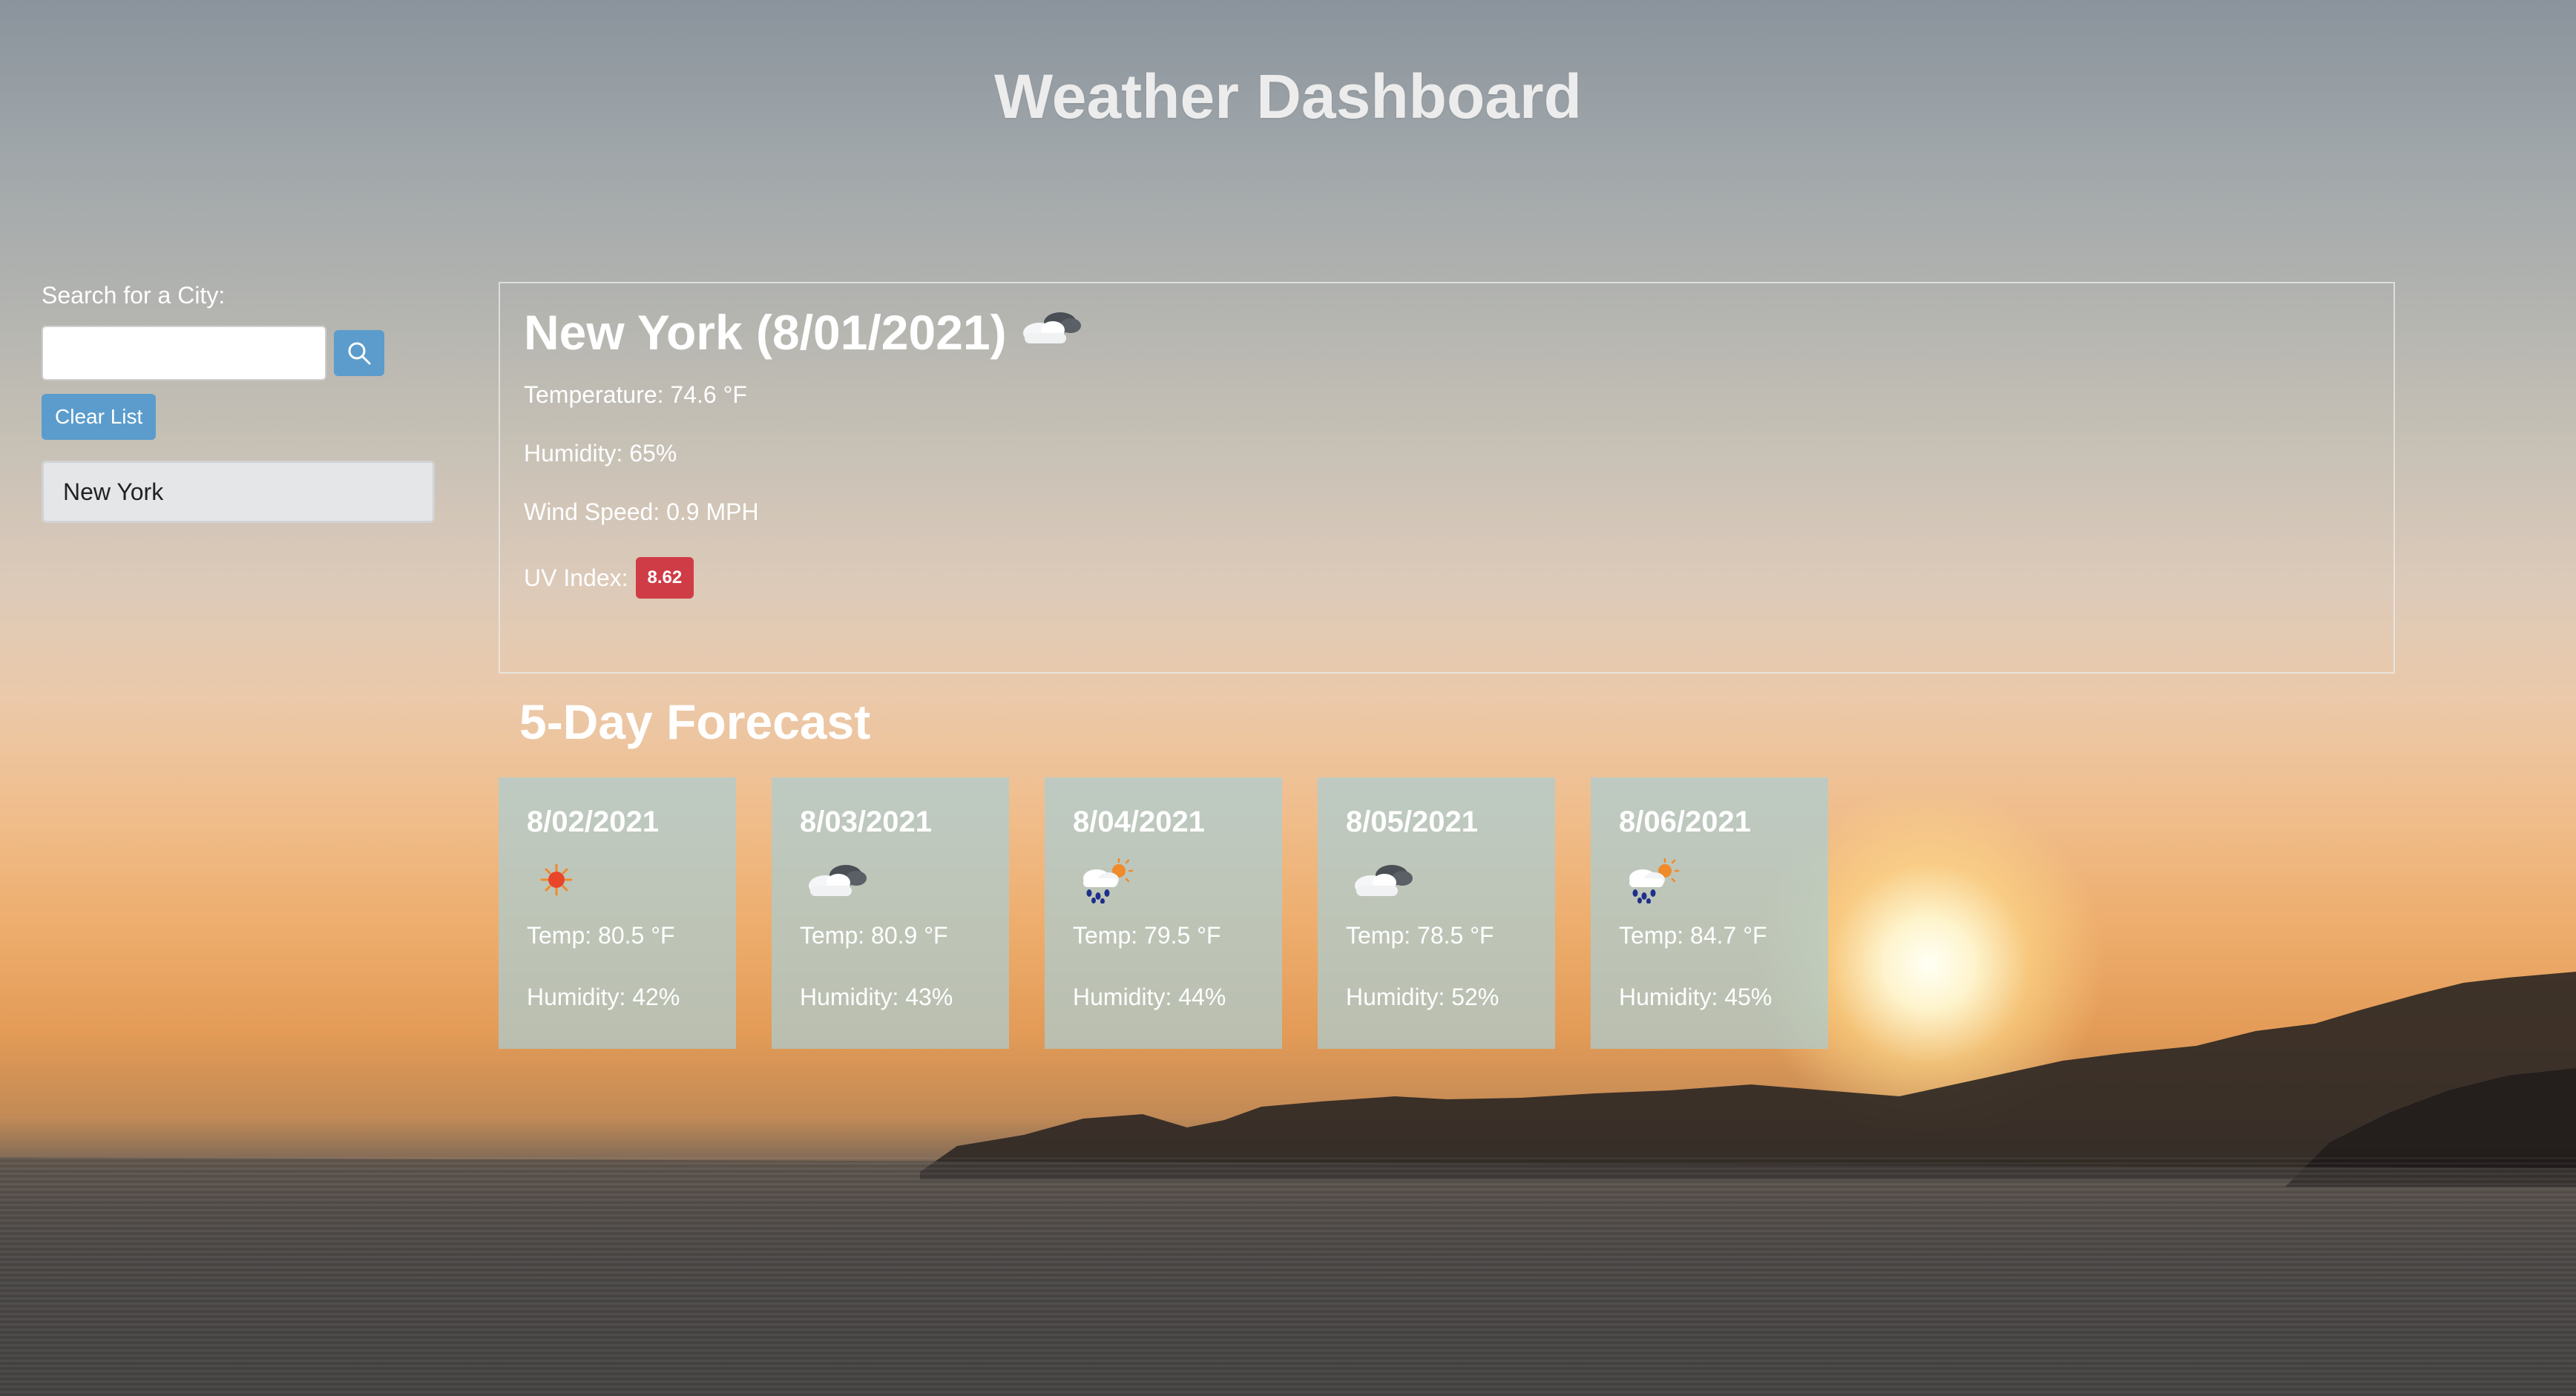 This screenshot has height=1396, width=2576. I want to click on forecast-title: 5-Day Forecast, so click(695, 721).